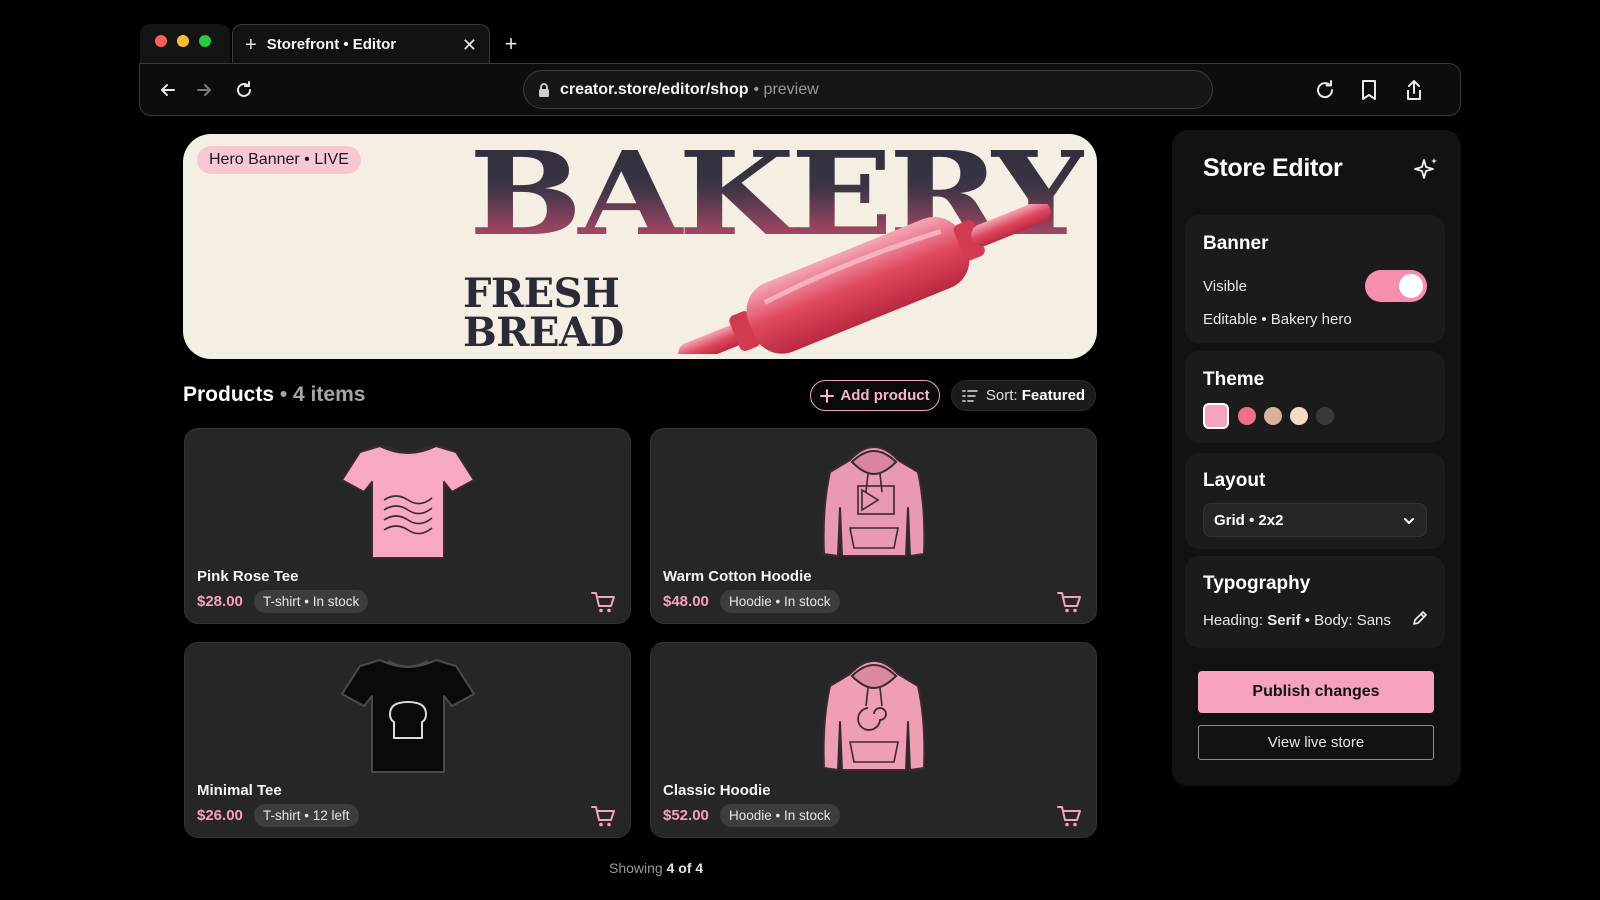  Describe the element at coordinates (685, 868) in the screenshot. I see `showing-count: 4 of 4` at that location.